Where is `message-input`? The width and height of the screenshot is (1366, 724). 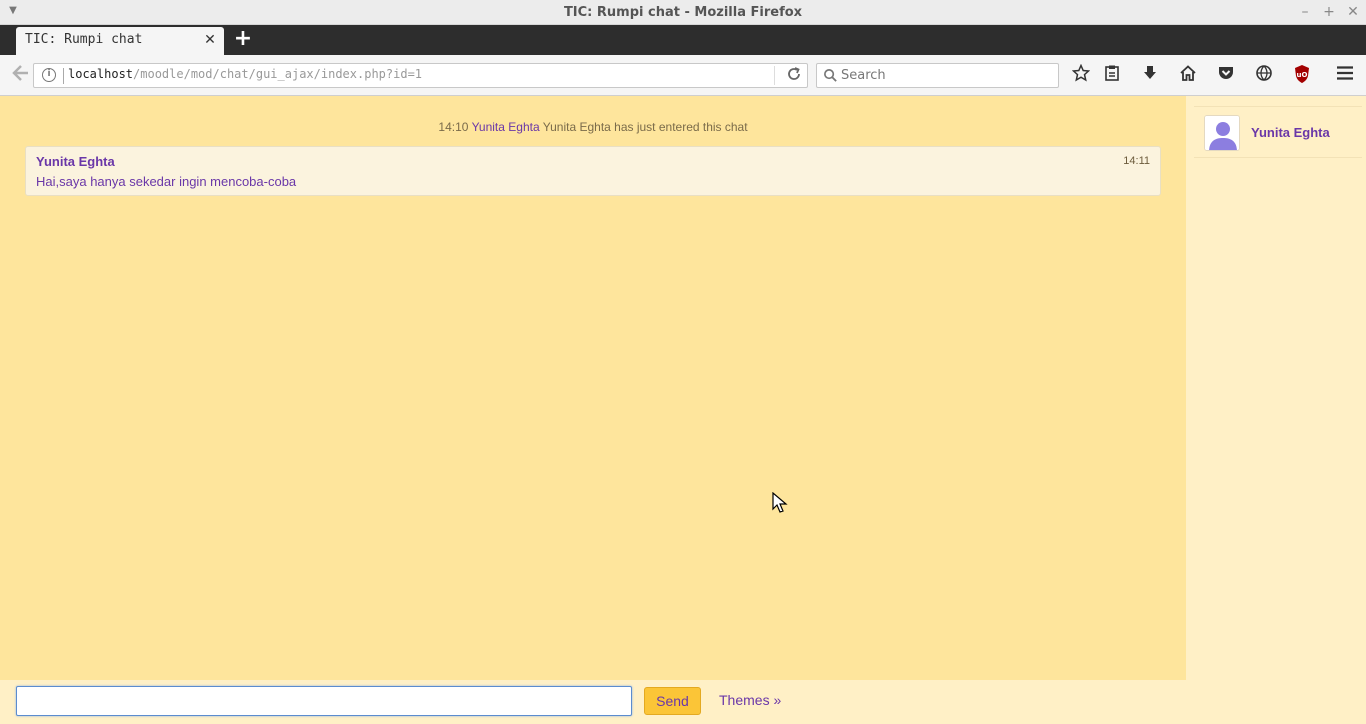 message-input is located at coordinates (324, 701).